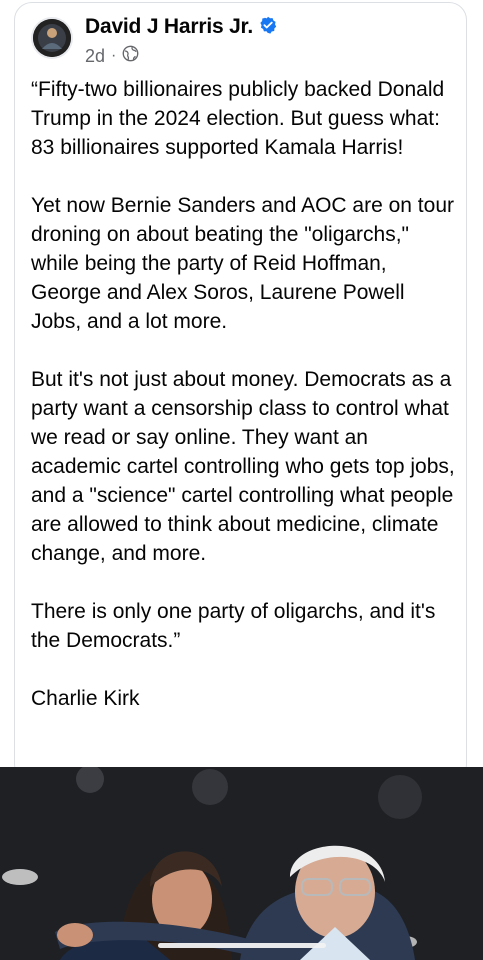 This screenshot has height=960, width=483. Describe the element at coordinates (265, 27) in the screenshot. I see `verified-badge-icon` at that location.